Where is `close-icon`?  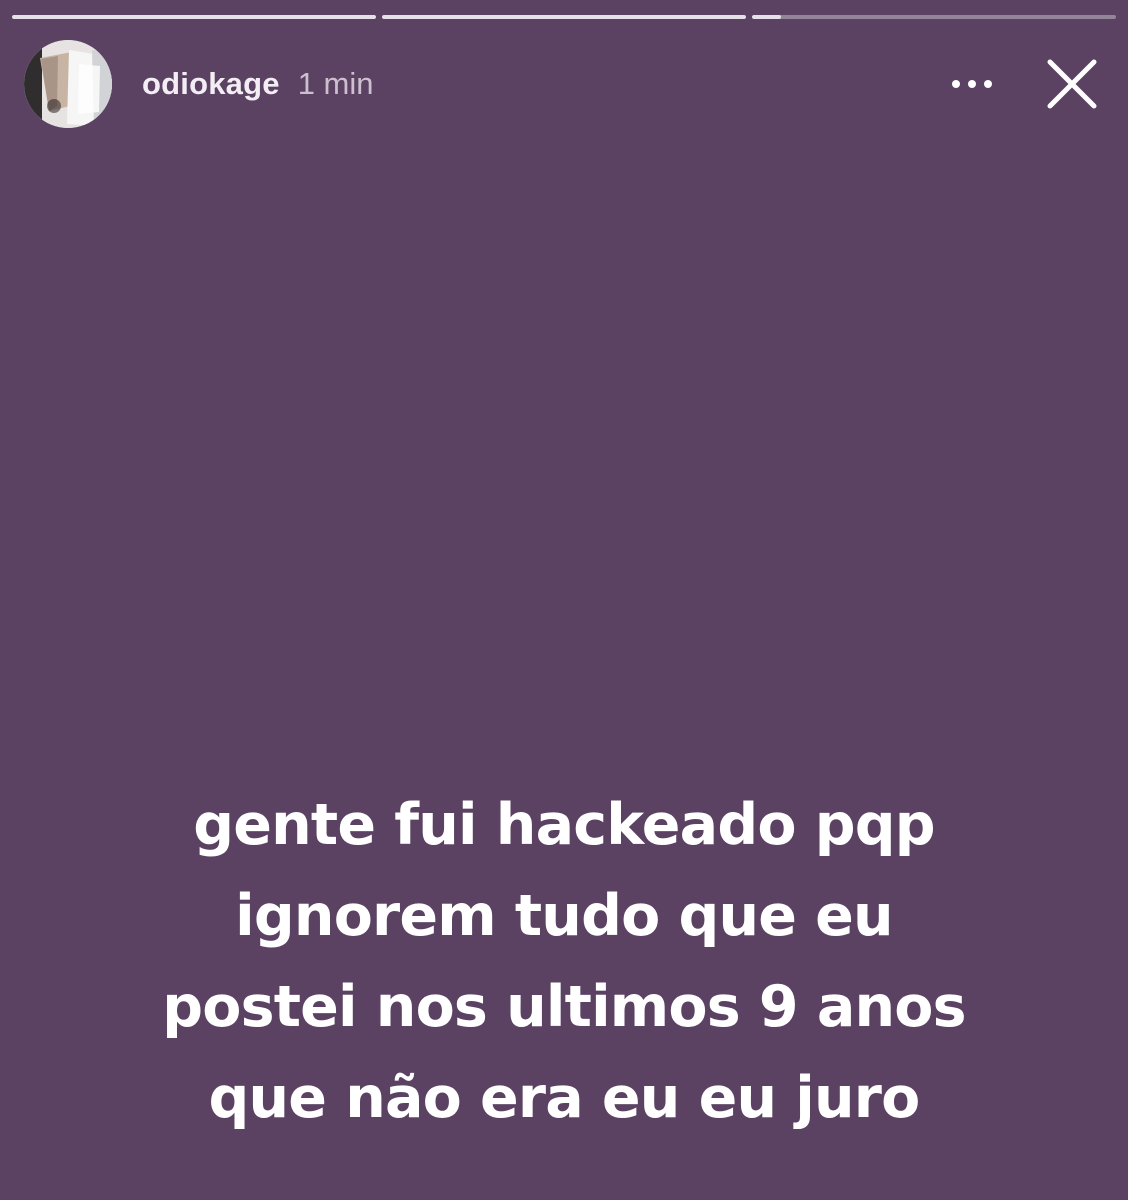 close-icon is located at coordinates (1072, 84).